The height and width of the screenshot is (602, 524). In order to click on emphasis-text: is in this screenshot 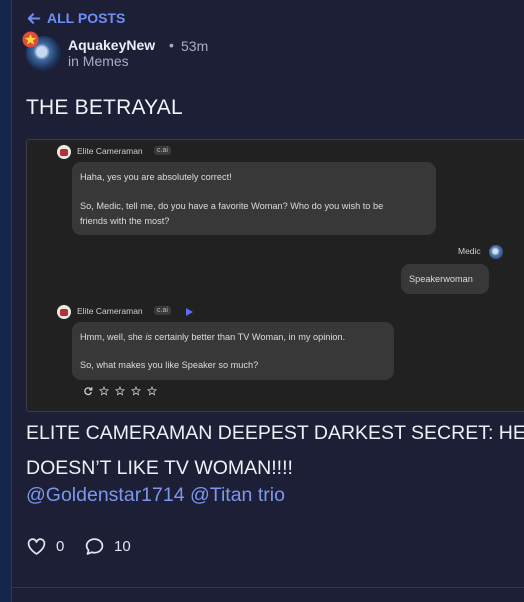, I will do `click(148, 337)`.